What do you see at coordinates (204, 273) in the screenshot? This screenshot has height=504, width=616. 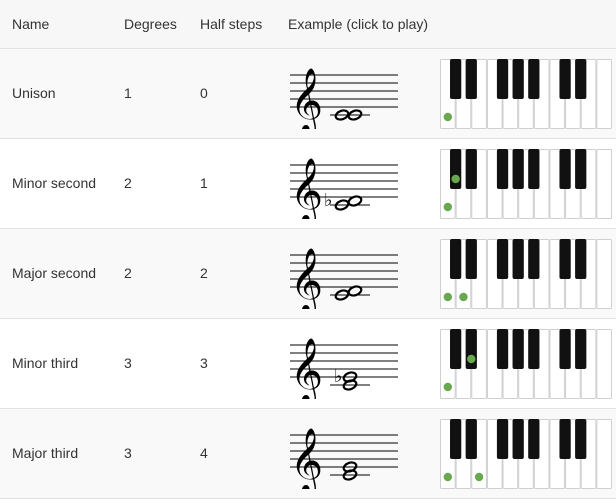 I see `interval-half-steps: 2` at bounding box center [204, 273].